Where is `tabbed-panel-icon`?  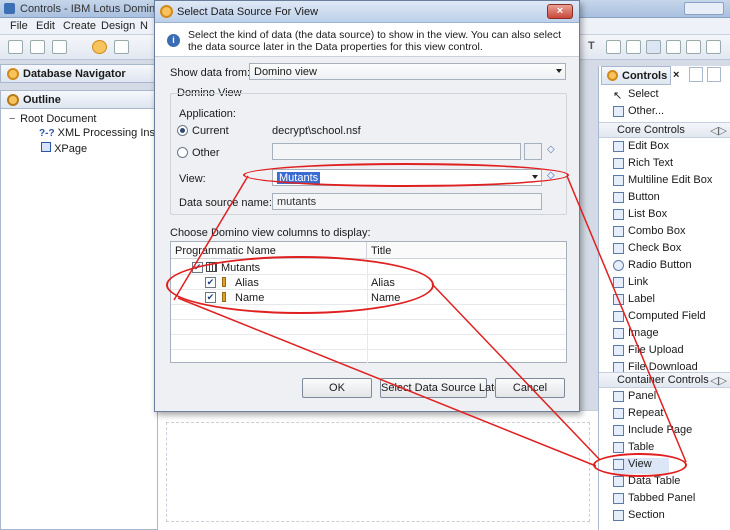
tabbed-panel-icon is located at coordinates (618, 498).